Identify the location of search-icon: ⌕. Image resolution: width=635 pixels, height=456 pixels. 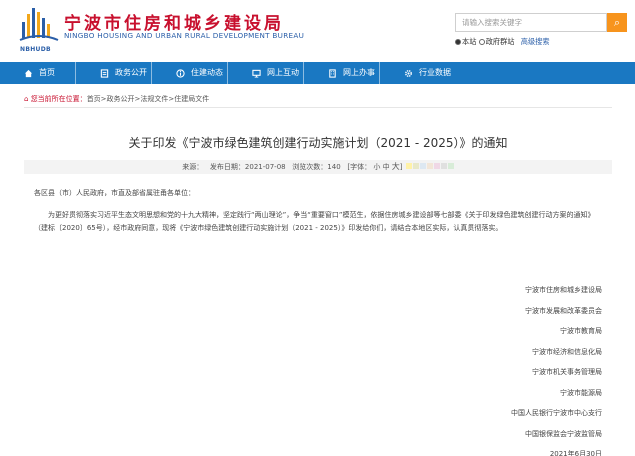
(617, 22).